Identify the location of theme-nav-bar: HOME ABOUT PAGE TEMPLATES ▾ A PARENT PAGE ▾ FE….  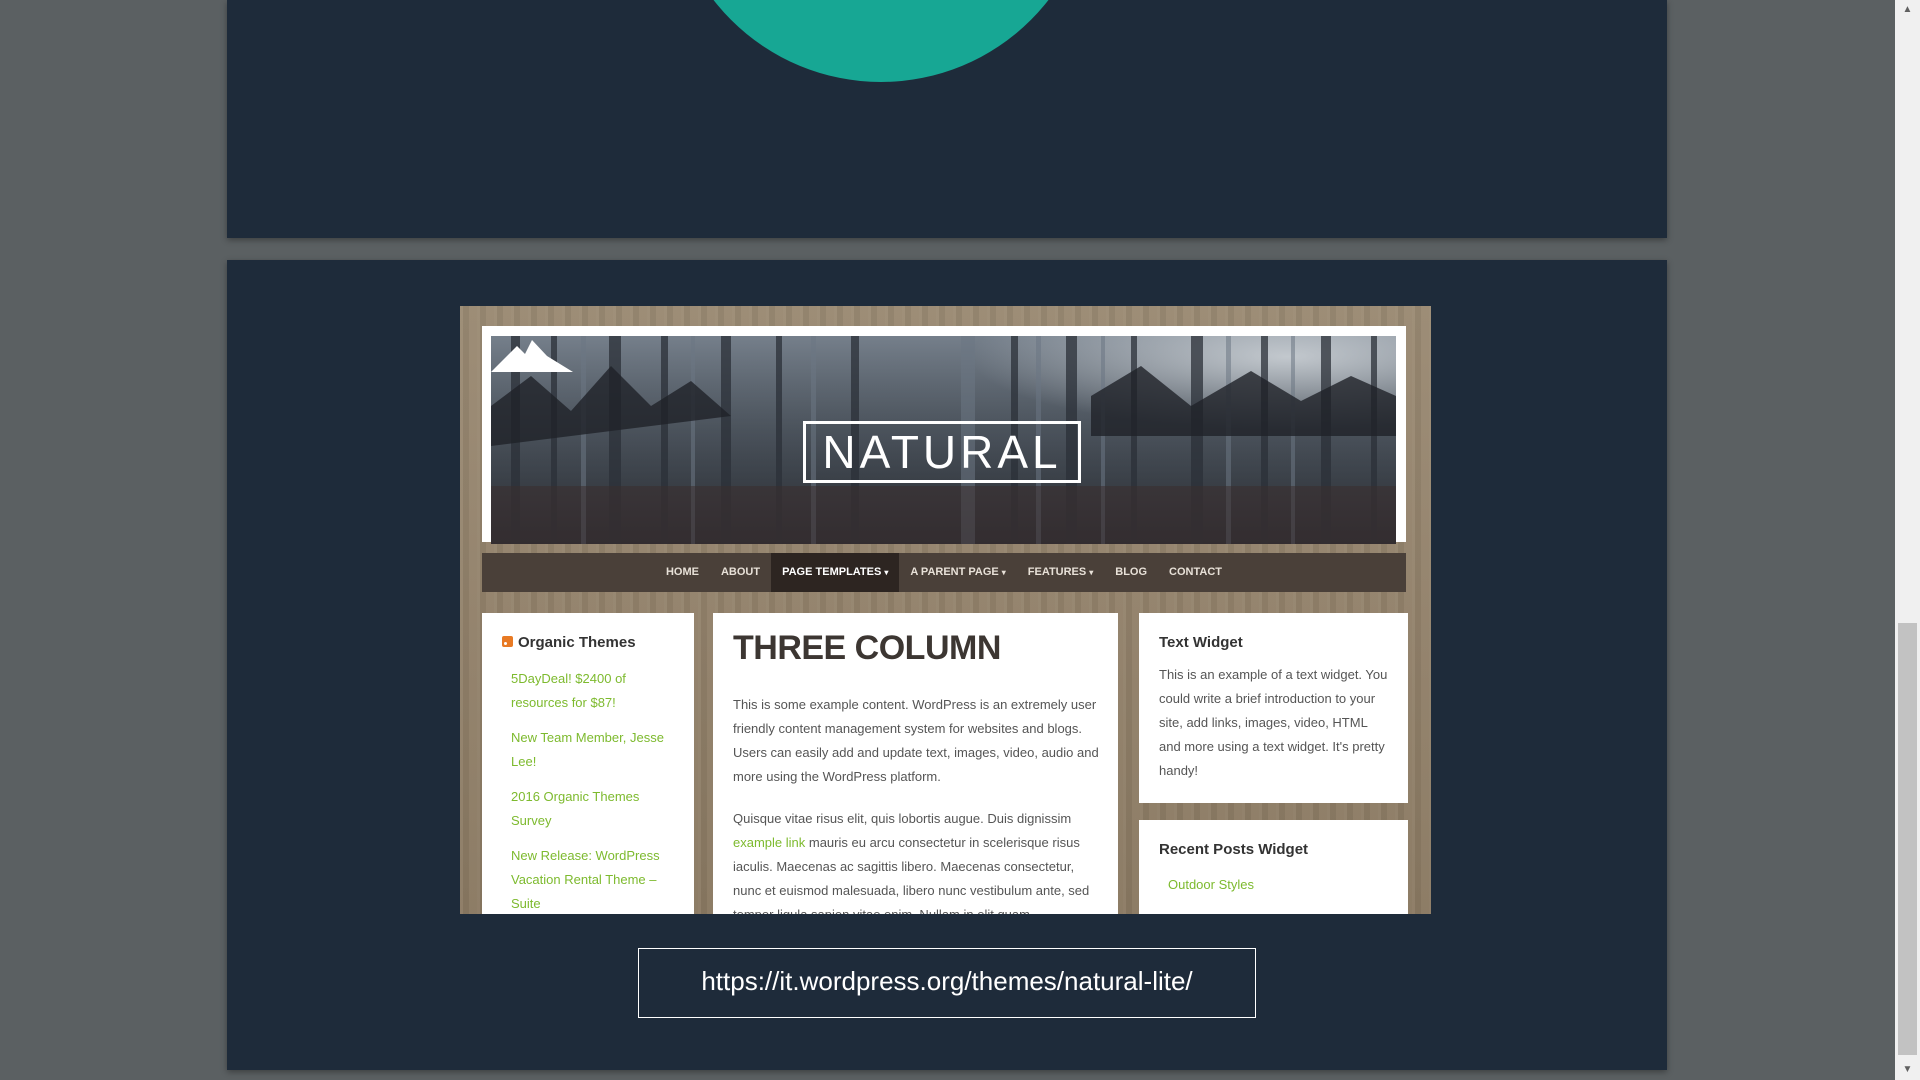
(944, 572).